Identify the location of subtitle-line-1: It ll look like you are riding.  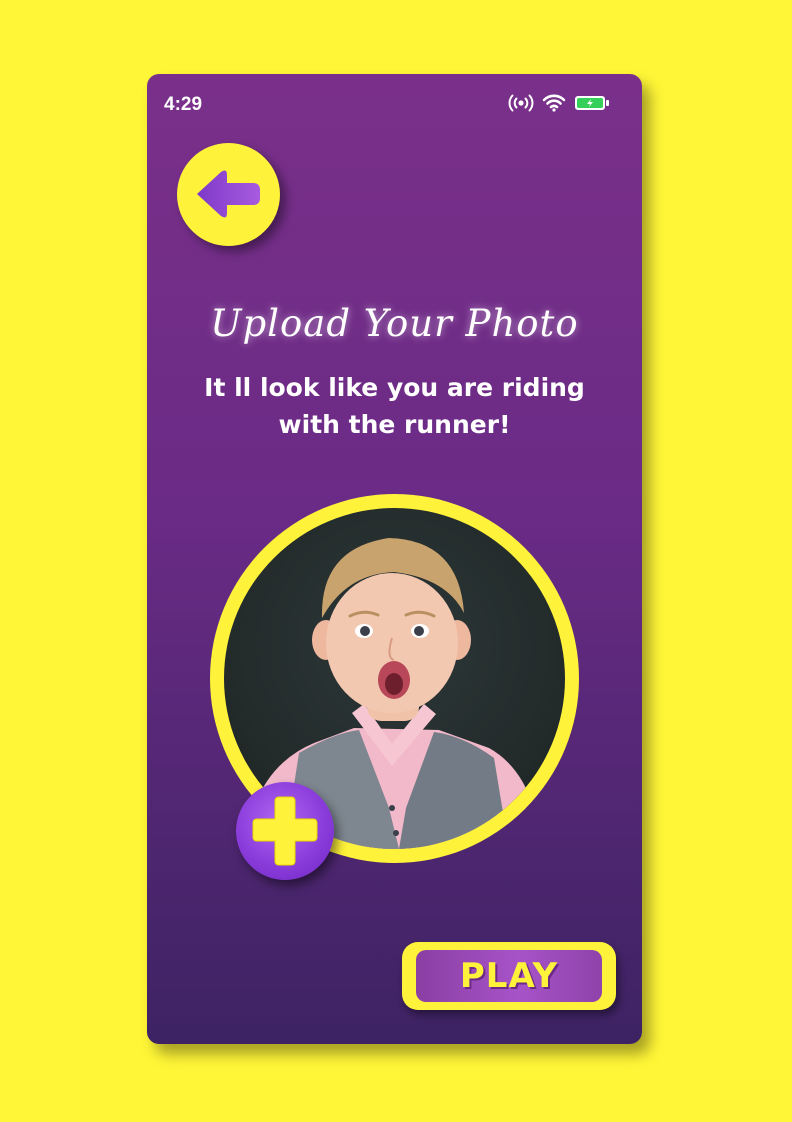
(394, 387).